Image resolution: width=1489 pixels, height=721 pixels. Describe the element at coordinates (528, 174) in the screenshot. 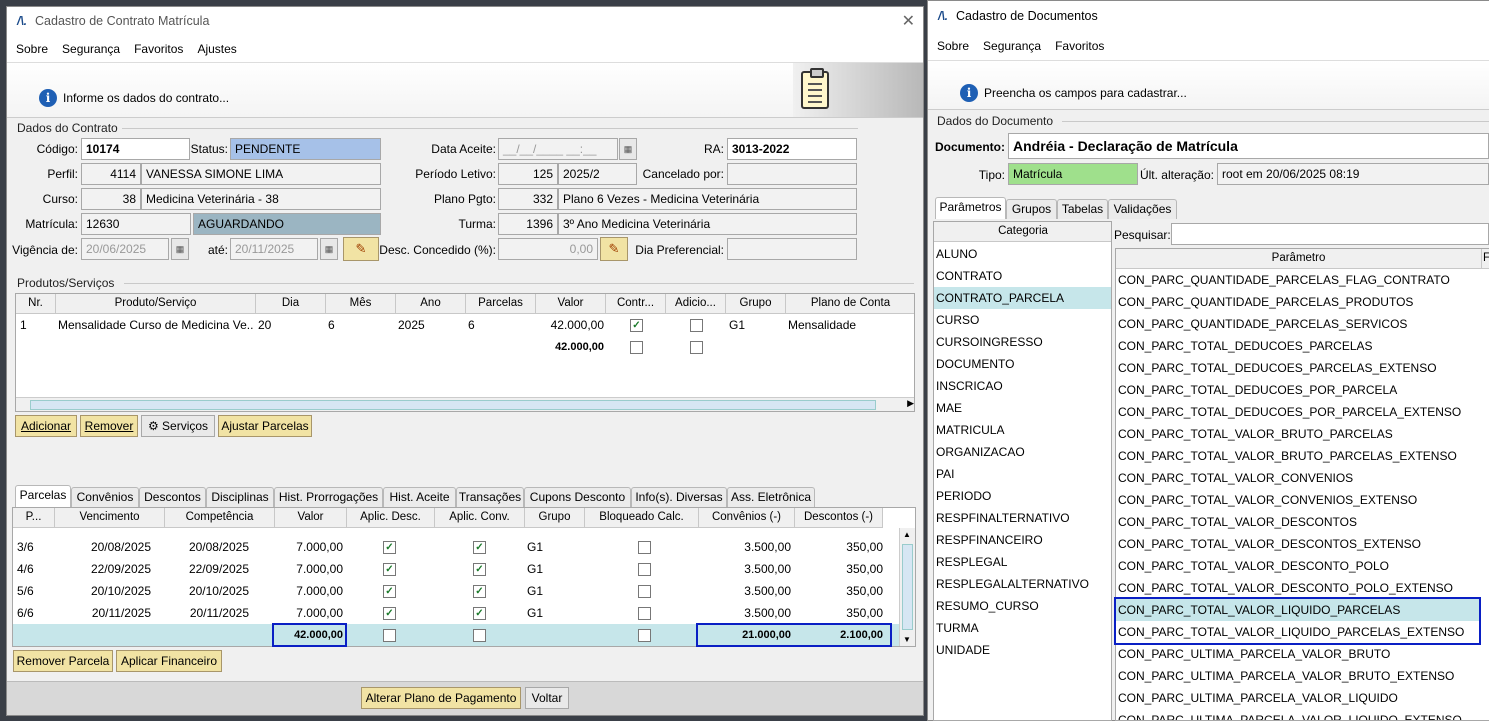

I see `periodo-id-field: 125` at that location.